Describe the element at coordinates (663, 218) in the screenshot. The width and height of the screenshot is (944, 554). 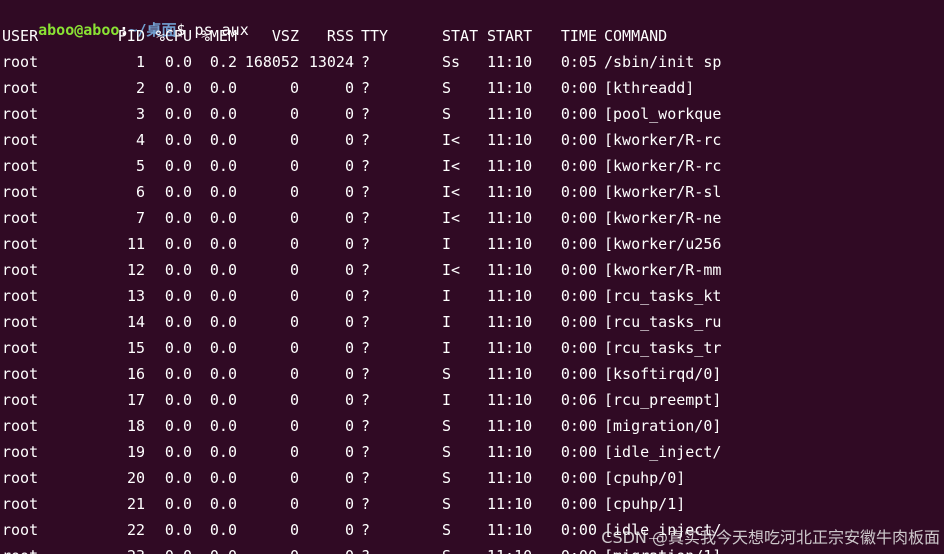
I see `cell-command: [kworker/R-ne` at that location.